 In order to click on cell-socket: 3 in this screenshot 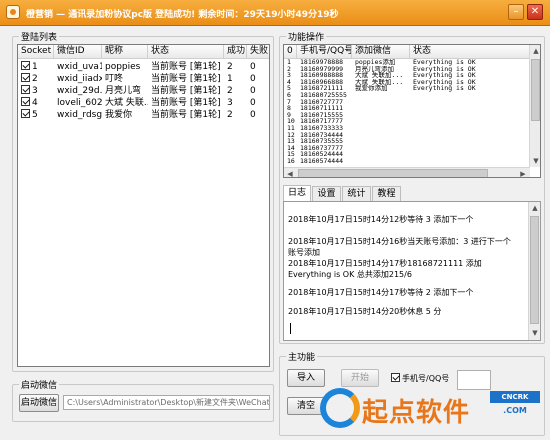, I will do `click(36, 91)`.